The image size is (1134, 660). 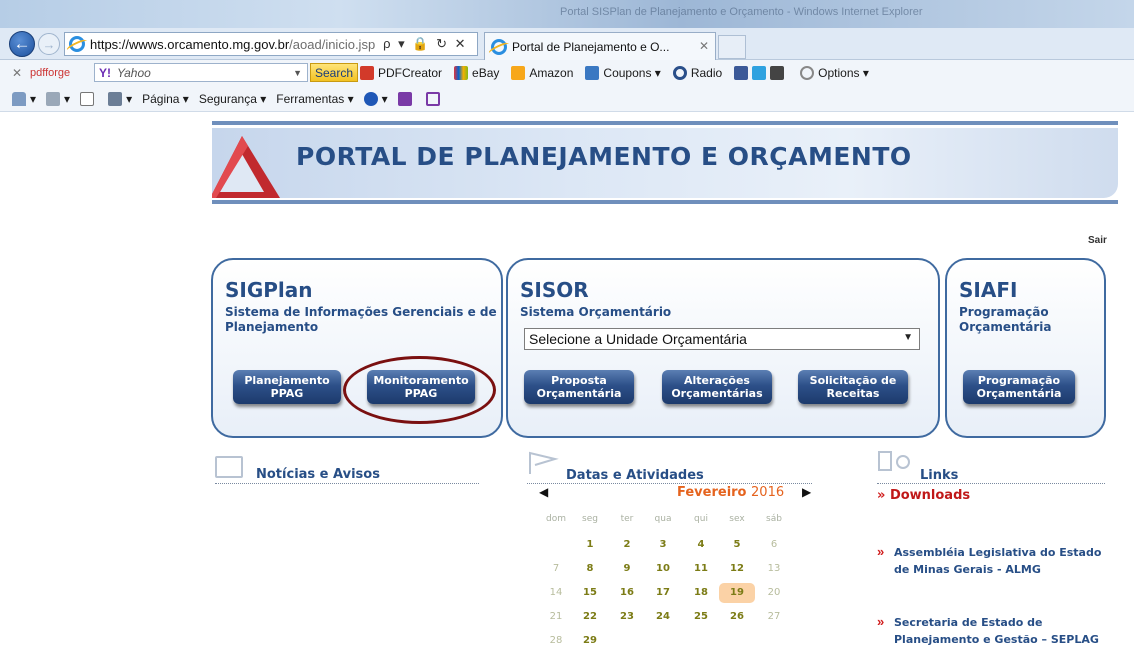 What do you see at coordinates (232, 99) in the screenshot?
I see `security-menu: Segurança ▾` at bounding box center [232, 99].